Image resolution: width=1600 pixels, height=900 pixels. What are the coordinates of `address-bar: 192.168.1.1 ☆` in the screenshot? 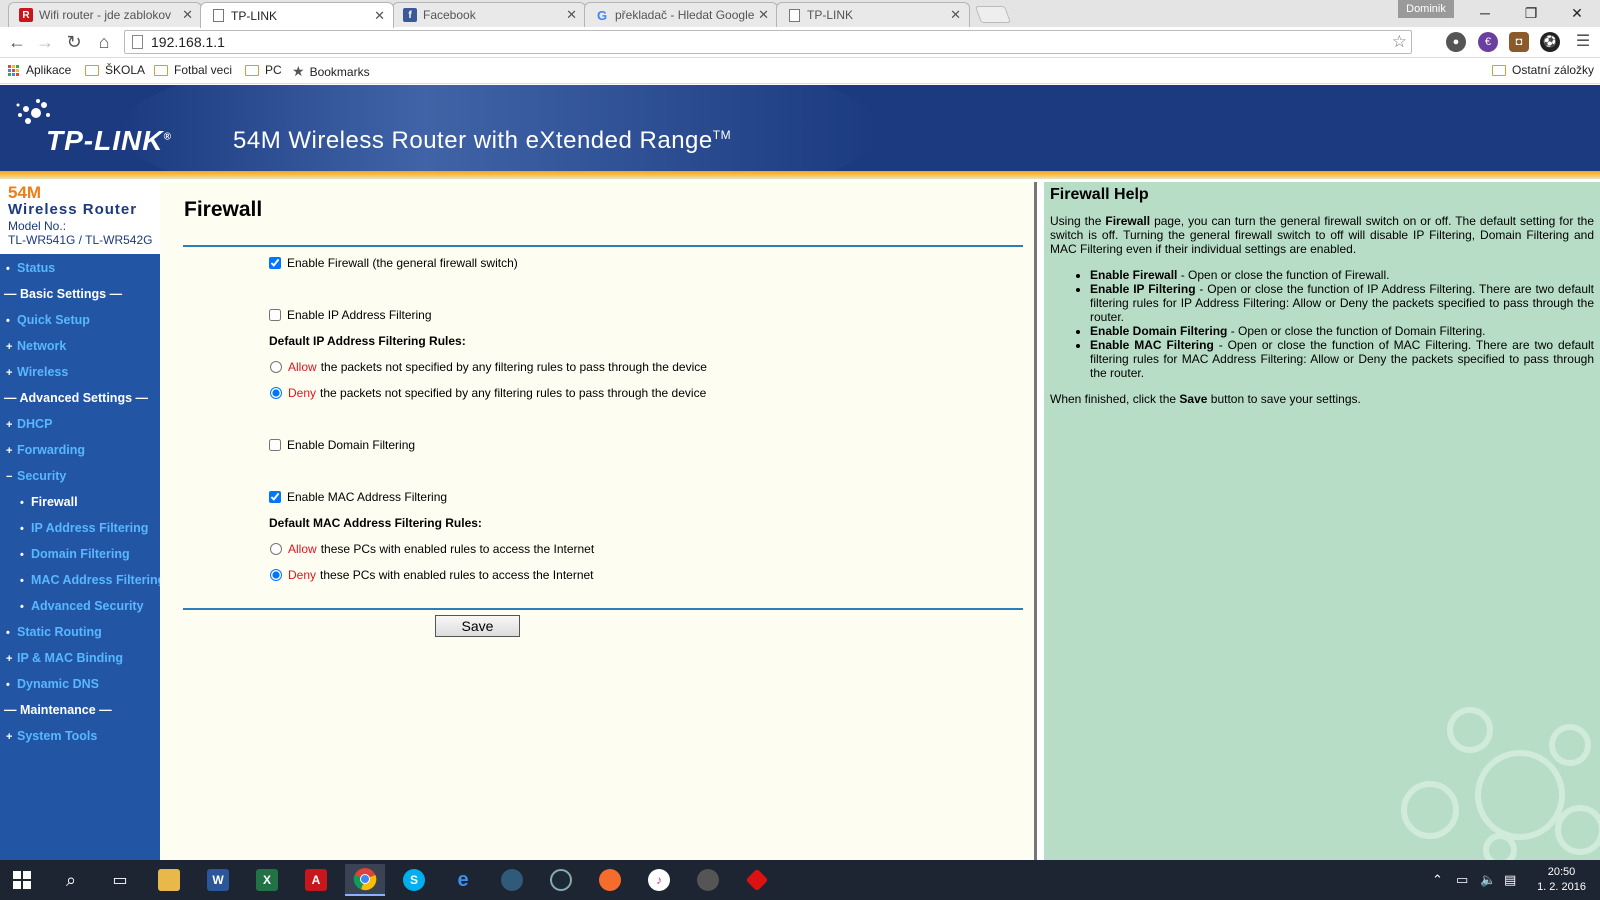 It's located at (768, 42).